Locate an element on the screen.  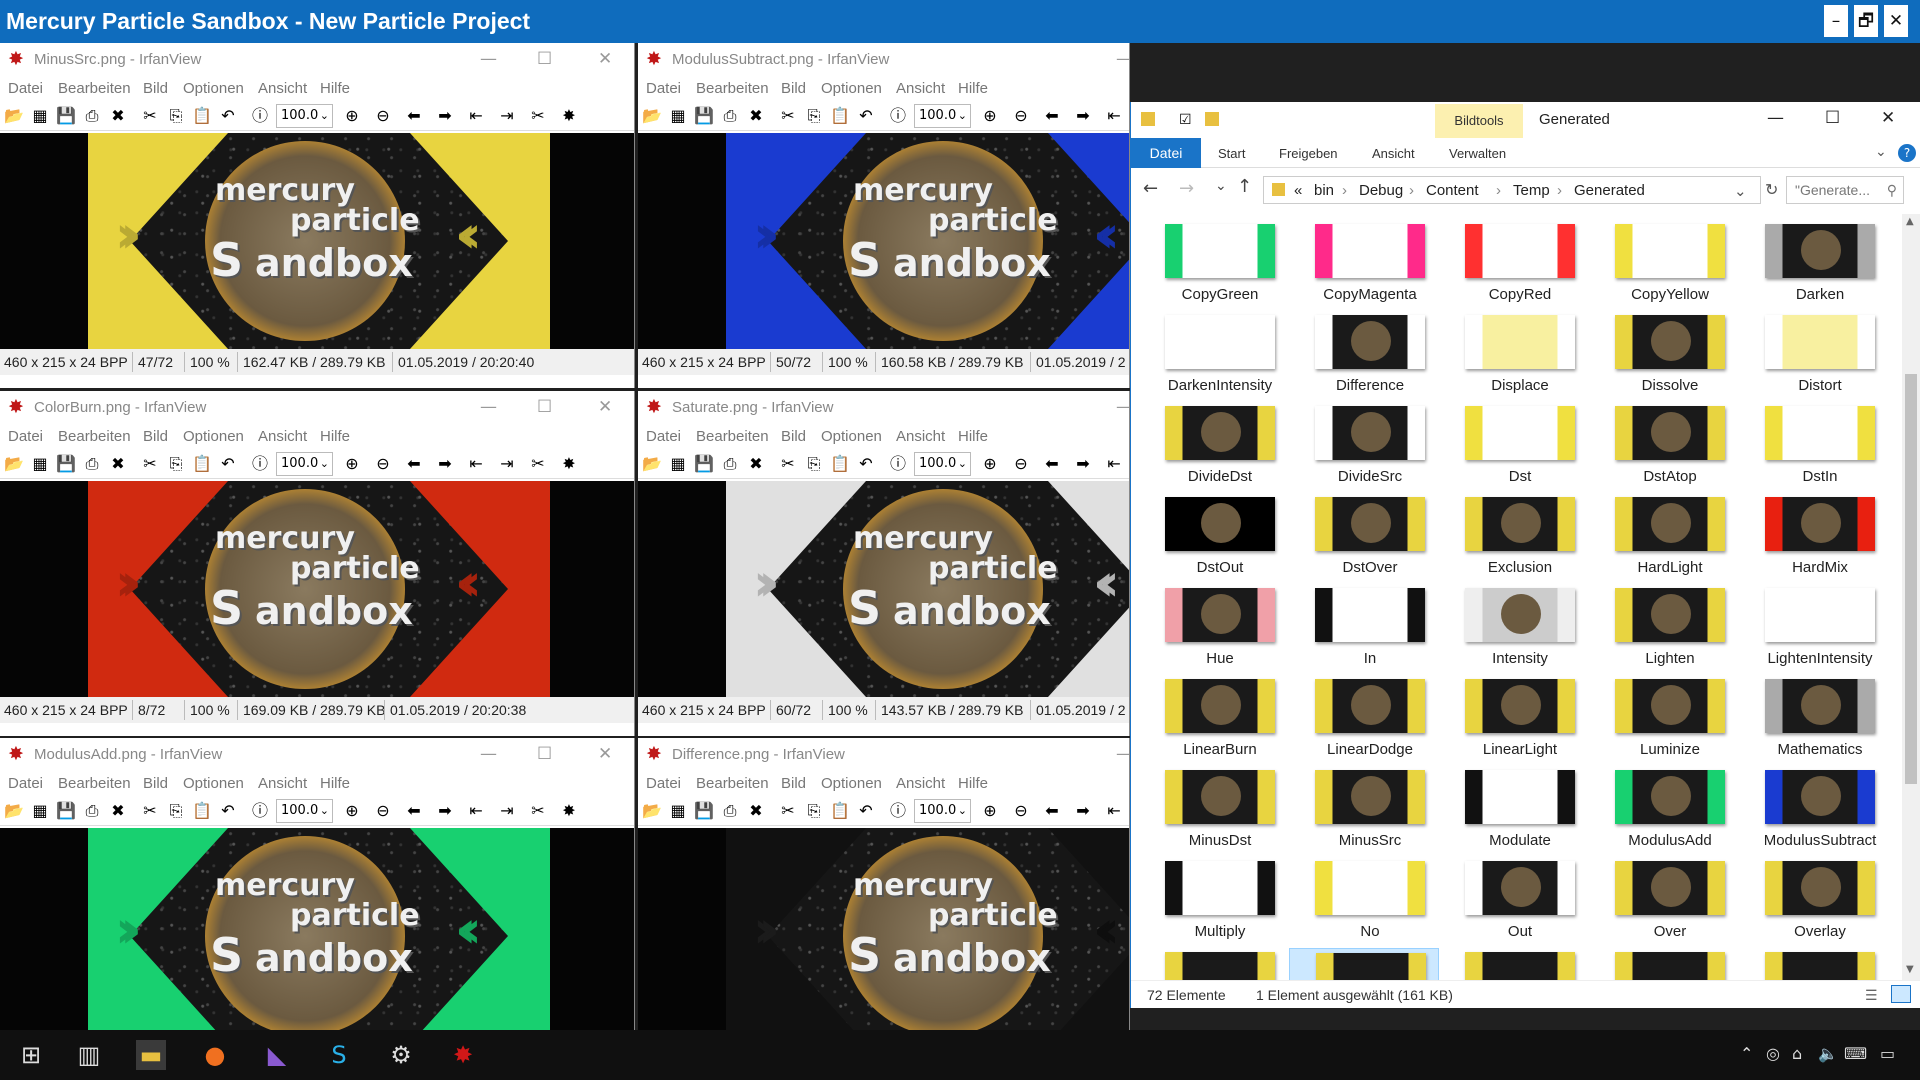
file-item: Hue is located at coordinates (1214, 629).